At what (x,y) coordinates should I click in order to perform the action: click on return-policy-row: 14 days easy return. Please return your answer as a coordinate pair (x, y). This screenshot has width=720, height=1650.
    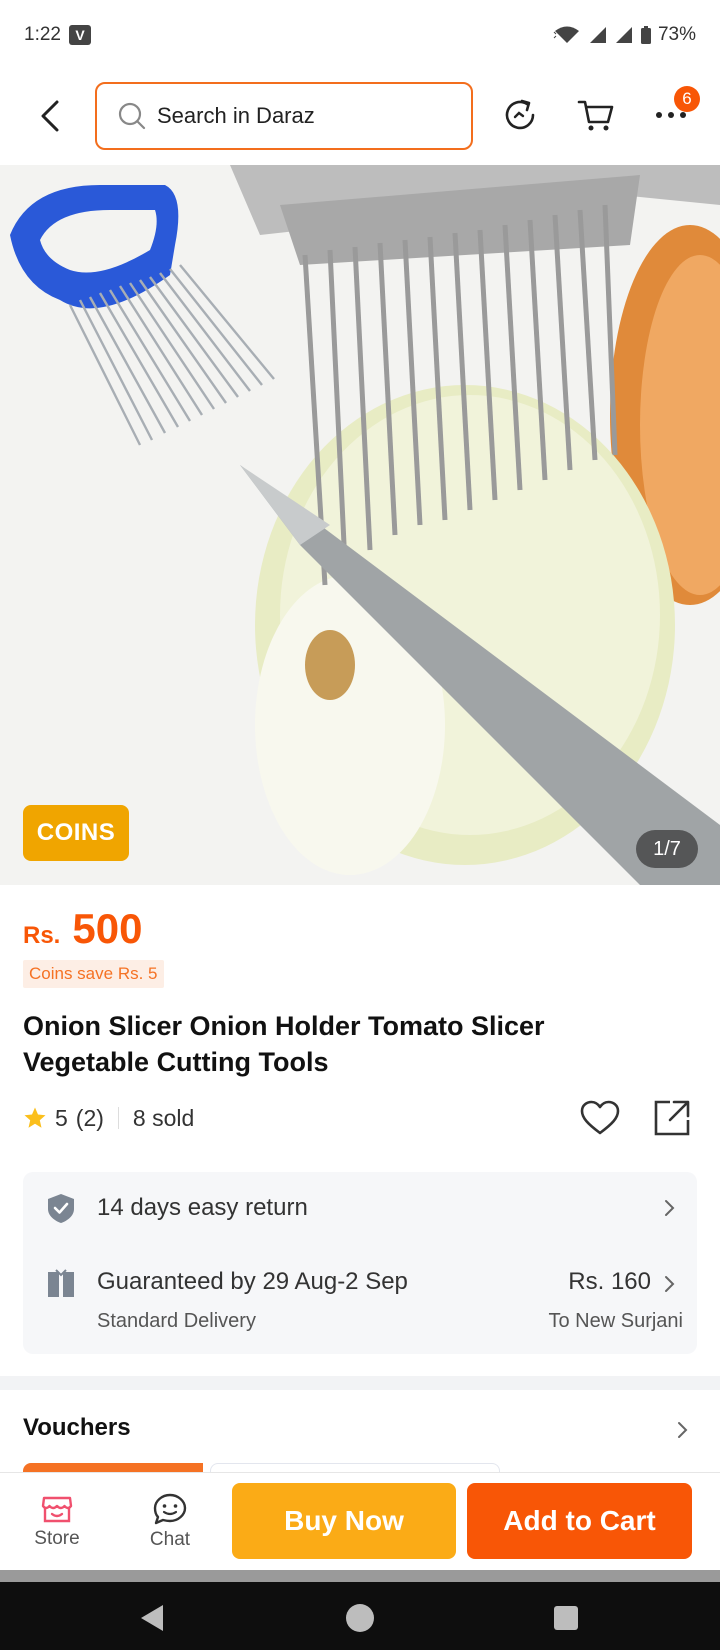
    Looking at the image, I should click on (360, 1208).